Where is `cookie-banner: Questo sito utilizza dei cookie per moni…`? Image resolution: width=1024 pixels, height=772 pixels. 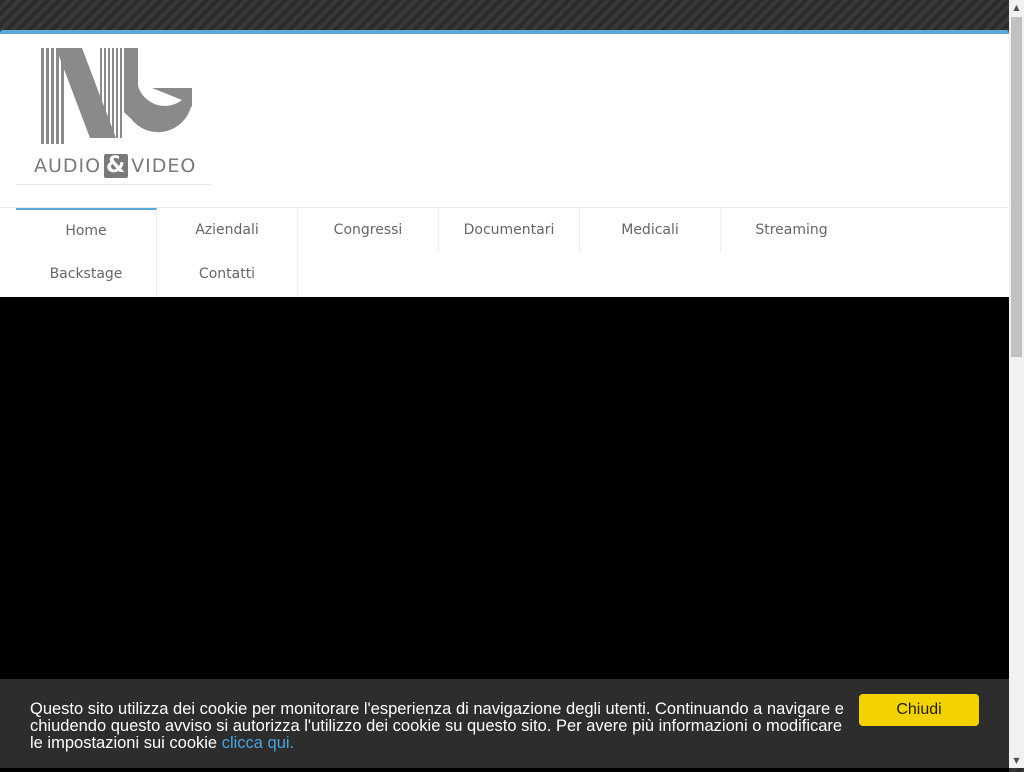
cookie-banner: Questo sito utilizza dei cookie per moni… is located at coordinates (504, 723).